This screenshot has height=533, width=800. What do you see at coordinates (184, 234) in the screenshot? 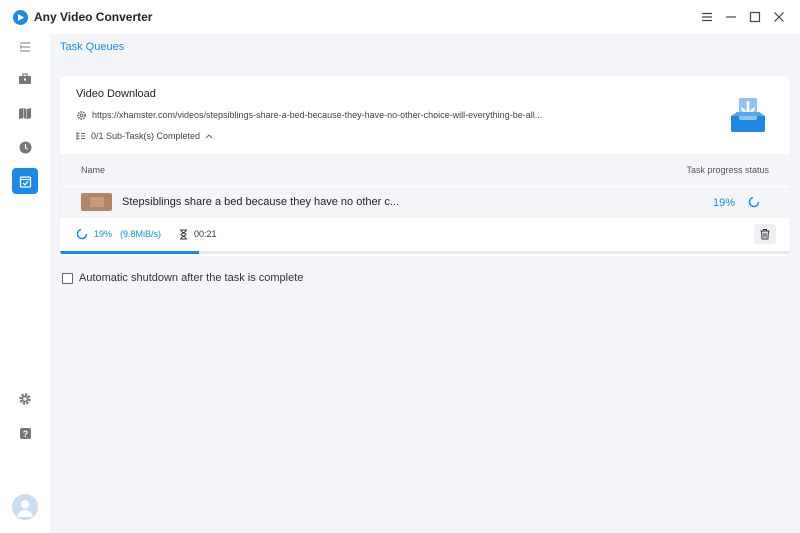
I see `hourglass-icon` at bounding box center [184, 234].